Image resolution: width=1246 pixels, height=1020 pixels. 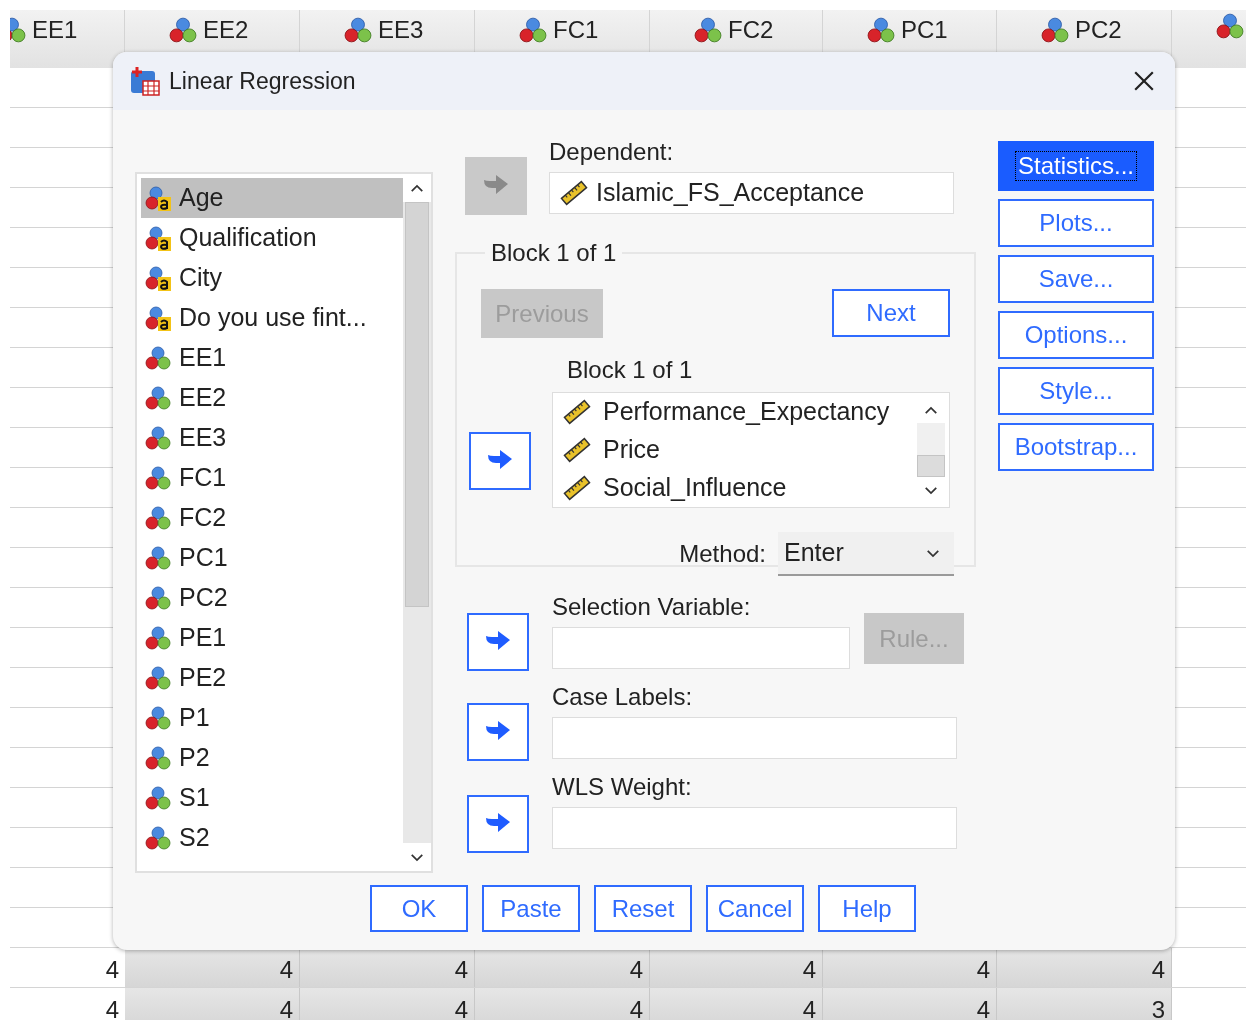 I want to click on field-label: Dependent:, so click(x=612, y=152).